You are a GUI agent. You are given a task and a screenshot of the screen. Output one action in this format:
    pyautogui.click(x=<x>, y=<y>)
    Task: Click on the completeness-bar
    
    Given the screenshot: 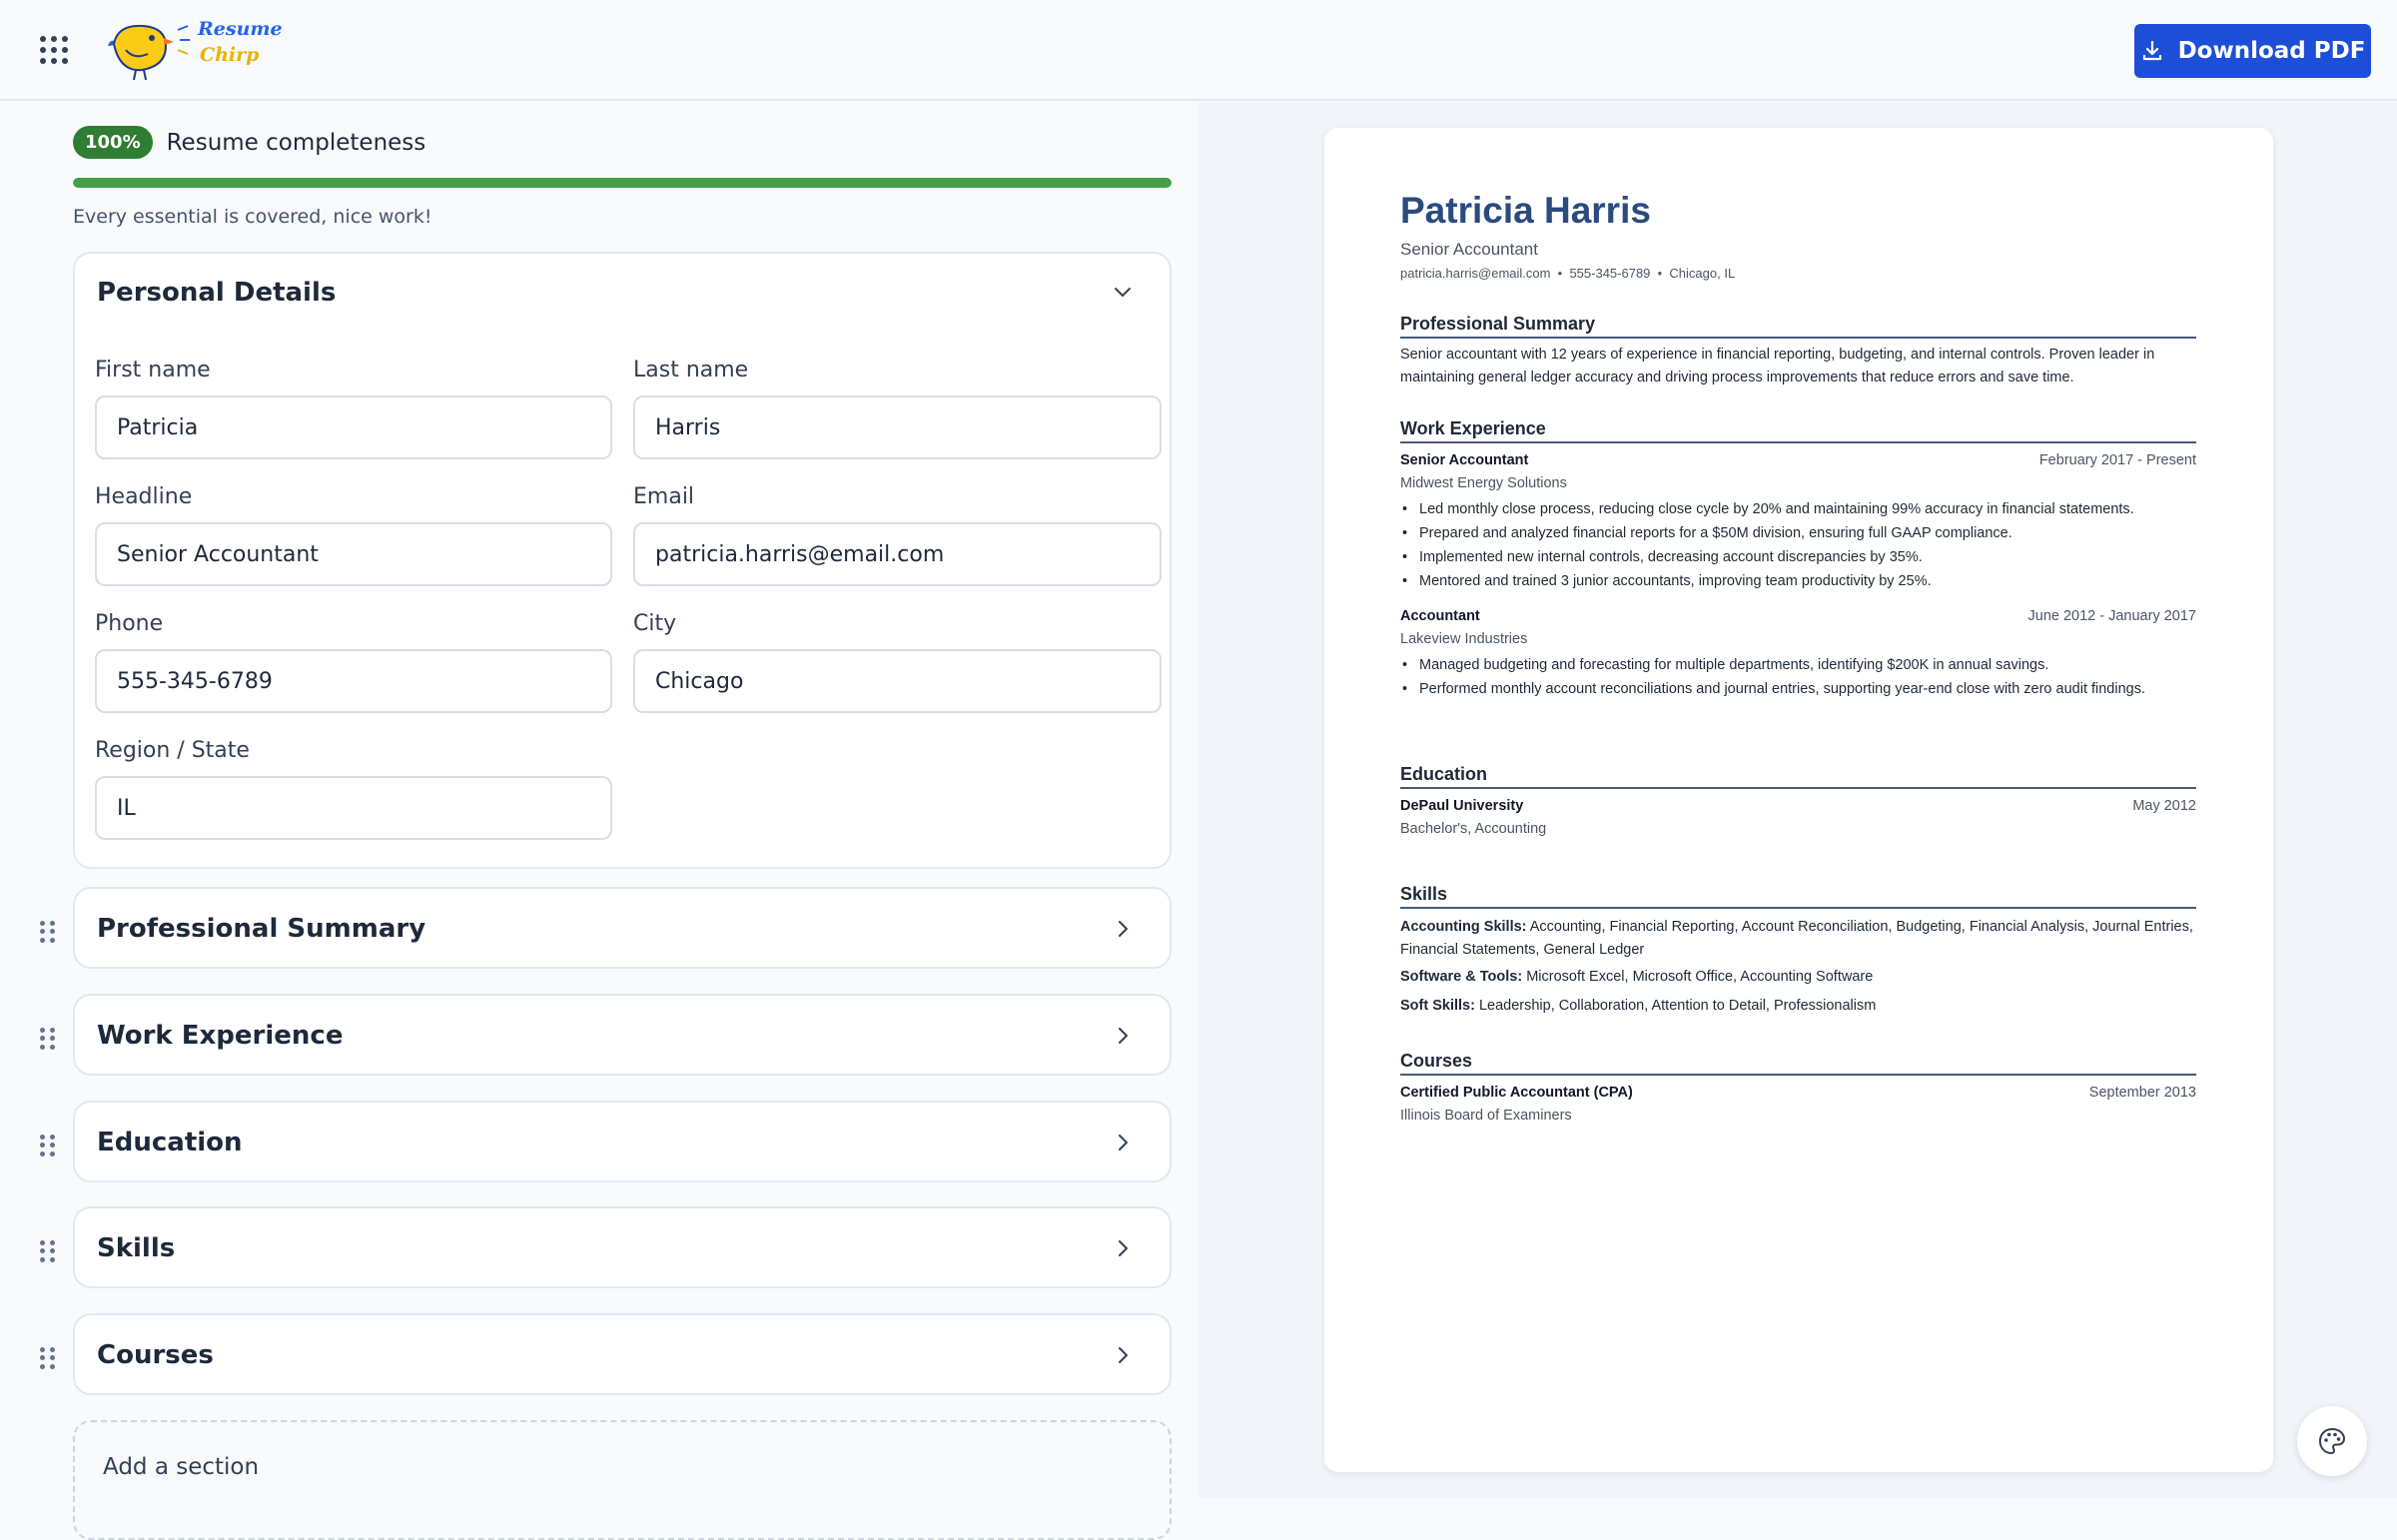 What is the action you would take?
    pyautogui.click(x=623, y=183)
    